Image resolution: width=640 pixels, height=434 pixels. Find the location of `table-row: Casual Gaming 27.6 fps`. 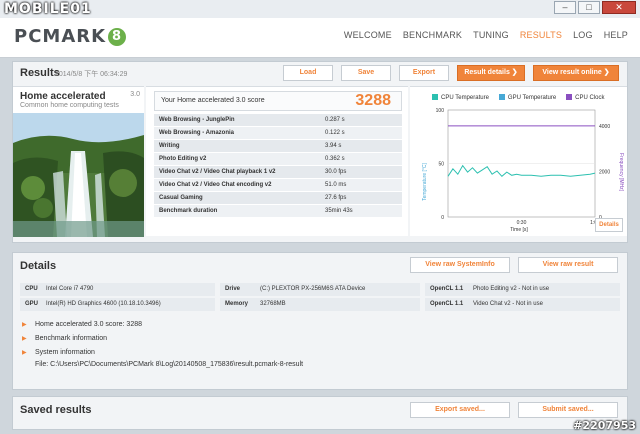

table-row: Casual Gaming 27.6 fps is located at coordinates (278, 198).